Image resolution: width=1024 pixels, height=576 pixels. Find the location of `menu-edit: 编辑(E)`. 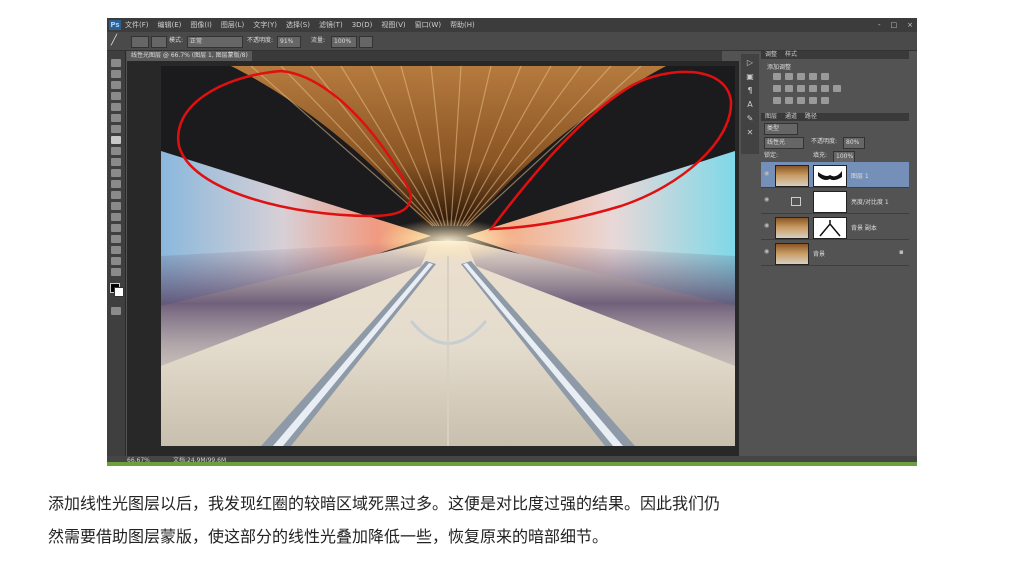

menu-edit: 编辑(E) is located at coordinates (170, 25).